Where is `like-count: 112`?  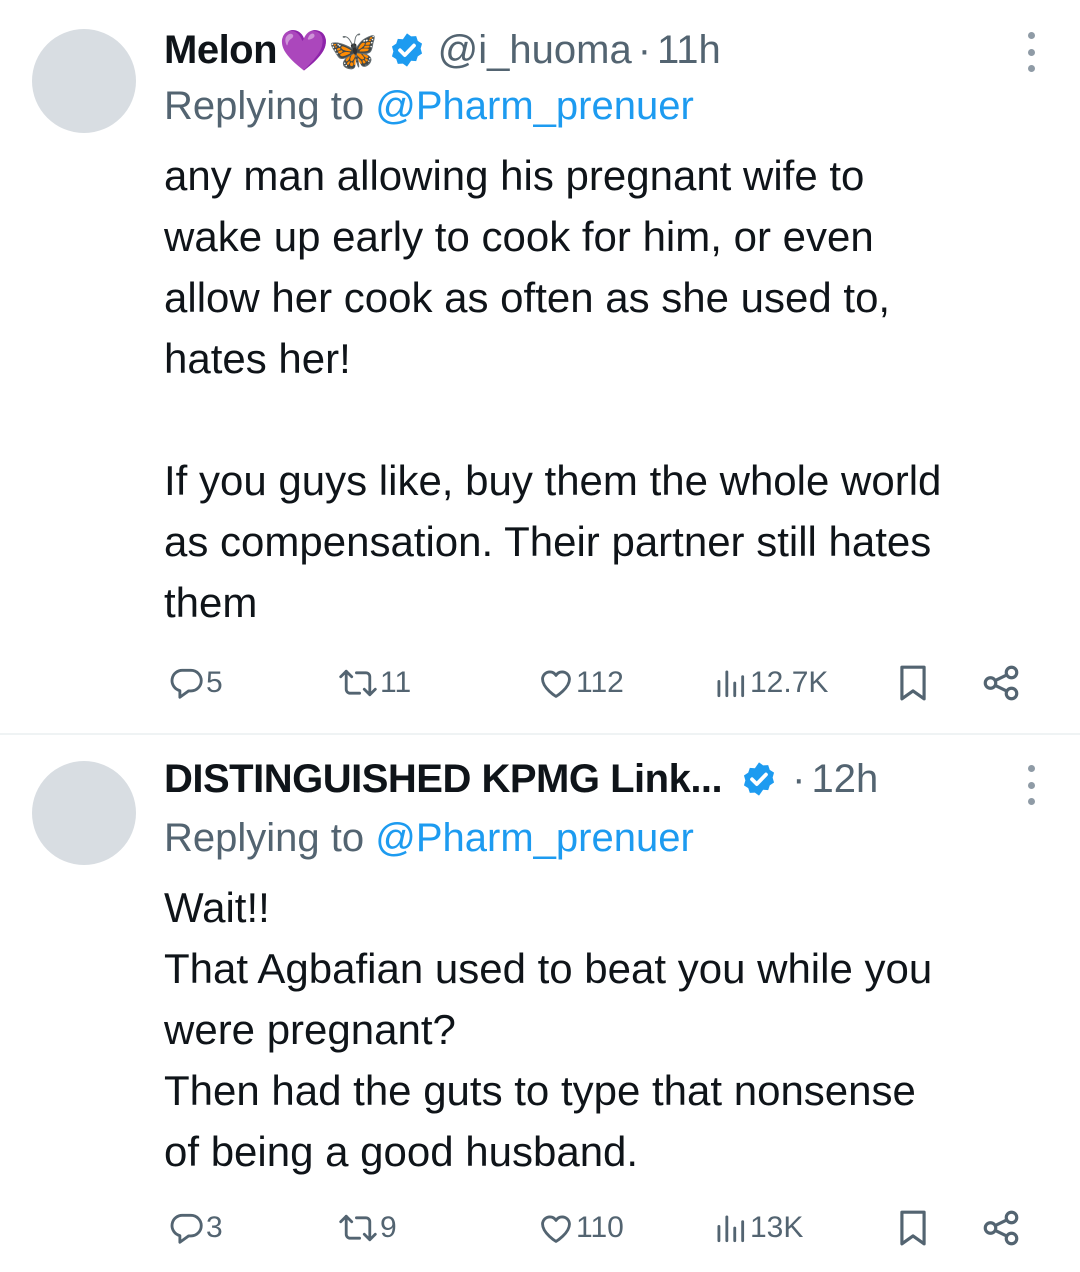 like-count: 112 is located at coordinates (600, 682).